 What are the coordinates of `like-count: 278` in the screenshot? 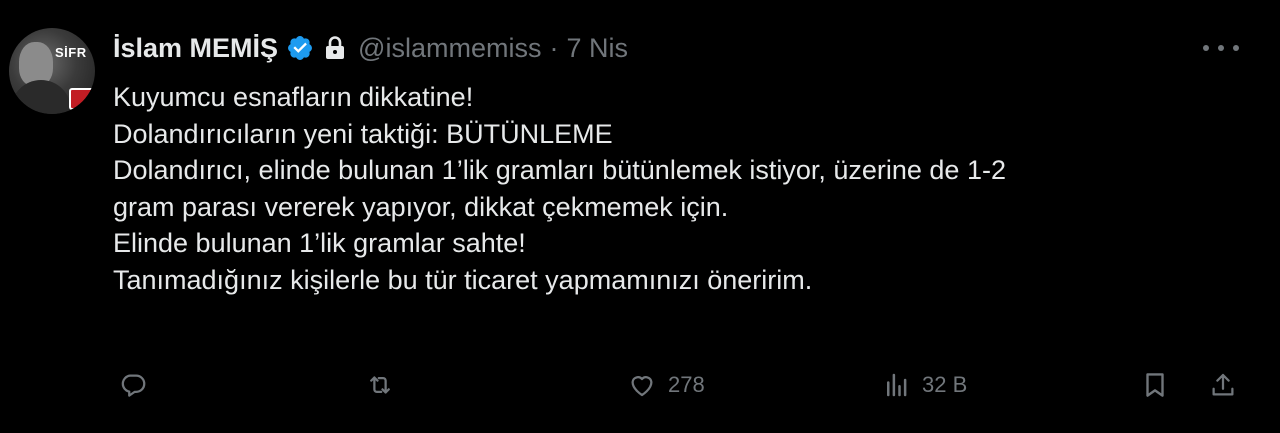 It's located at (686, 384).